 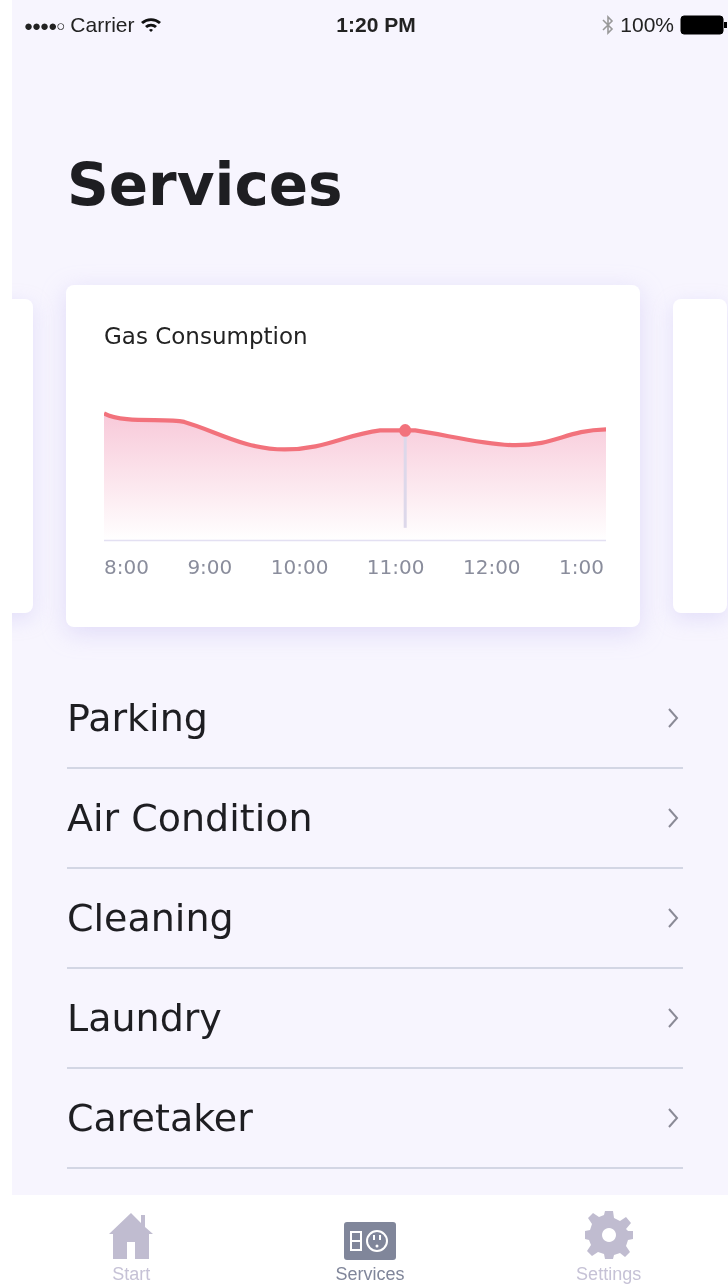 What do you see at coordinates (205, 185) in the screenshot?
I see `page-title: Services` at bounding box center [205, 185].